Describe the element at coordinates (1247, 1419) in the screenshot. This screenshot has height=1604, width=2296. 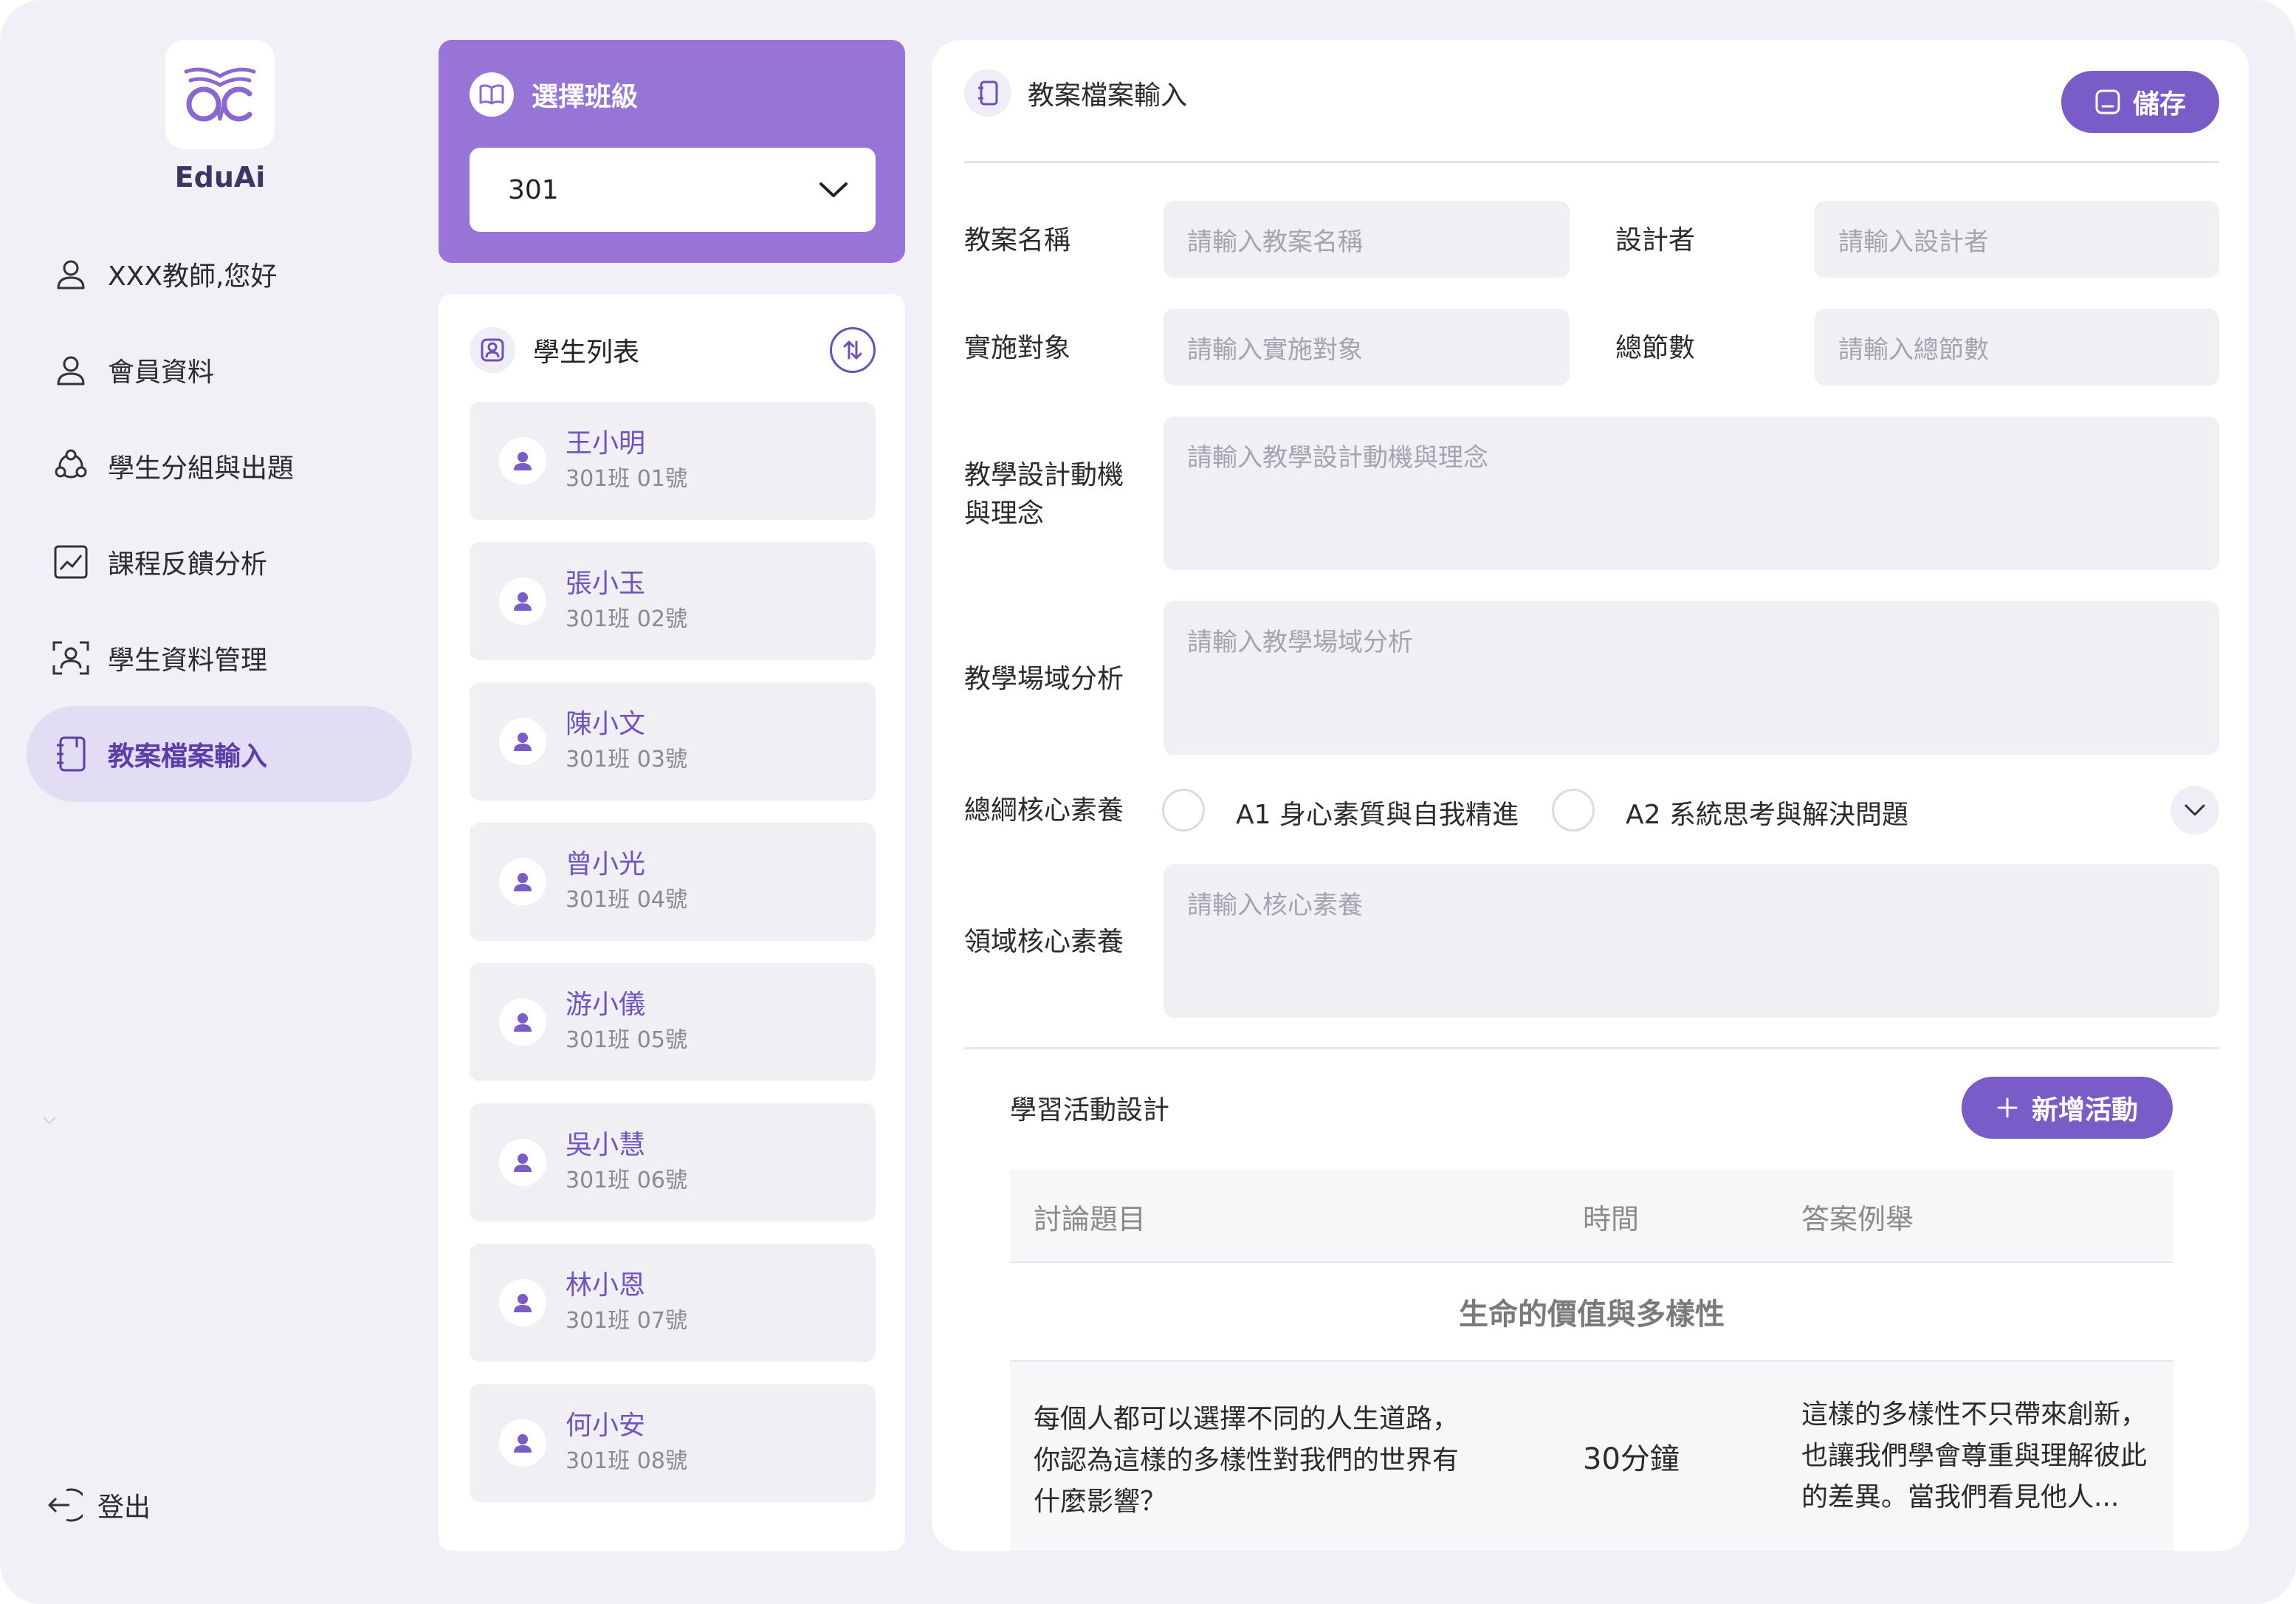
I see `topic-line: 每個人都可以選擇不同的人生道路，` at that location.